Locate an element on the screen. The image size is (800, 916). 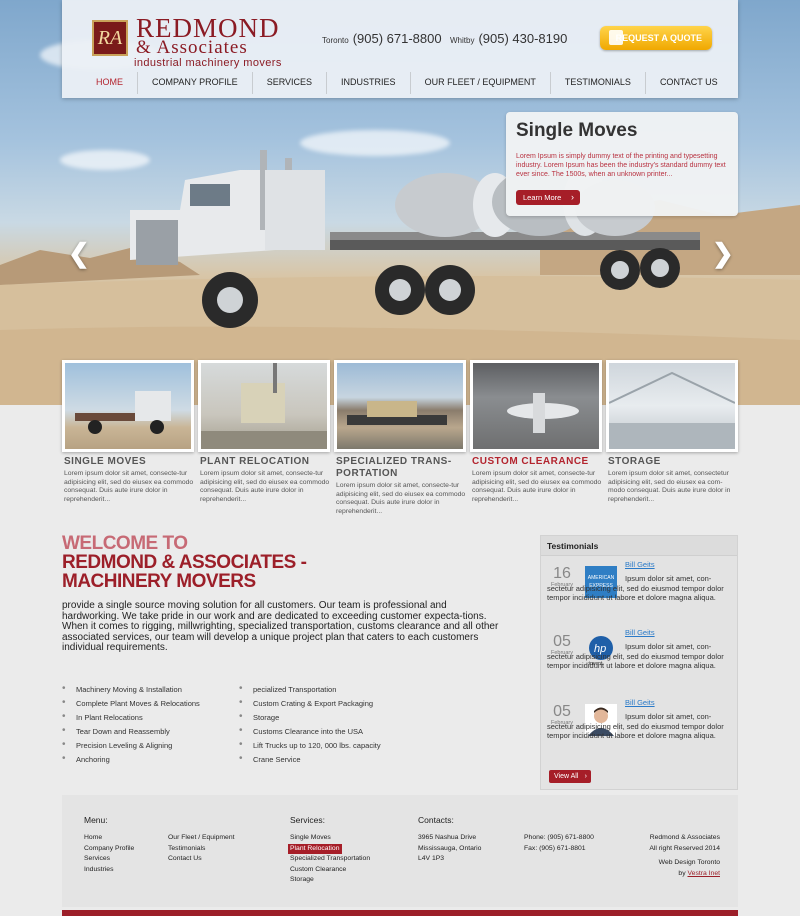
service-title: SPECIALIZED TRANS-PORTATION is located at coordinates (401, 468).